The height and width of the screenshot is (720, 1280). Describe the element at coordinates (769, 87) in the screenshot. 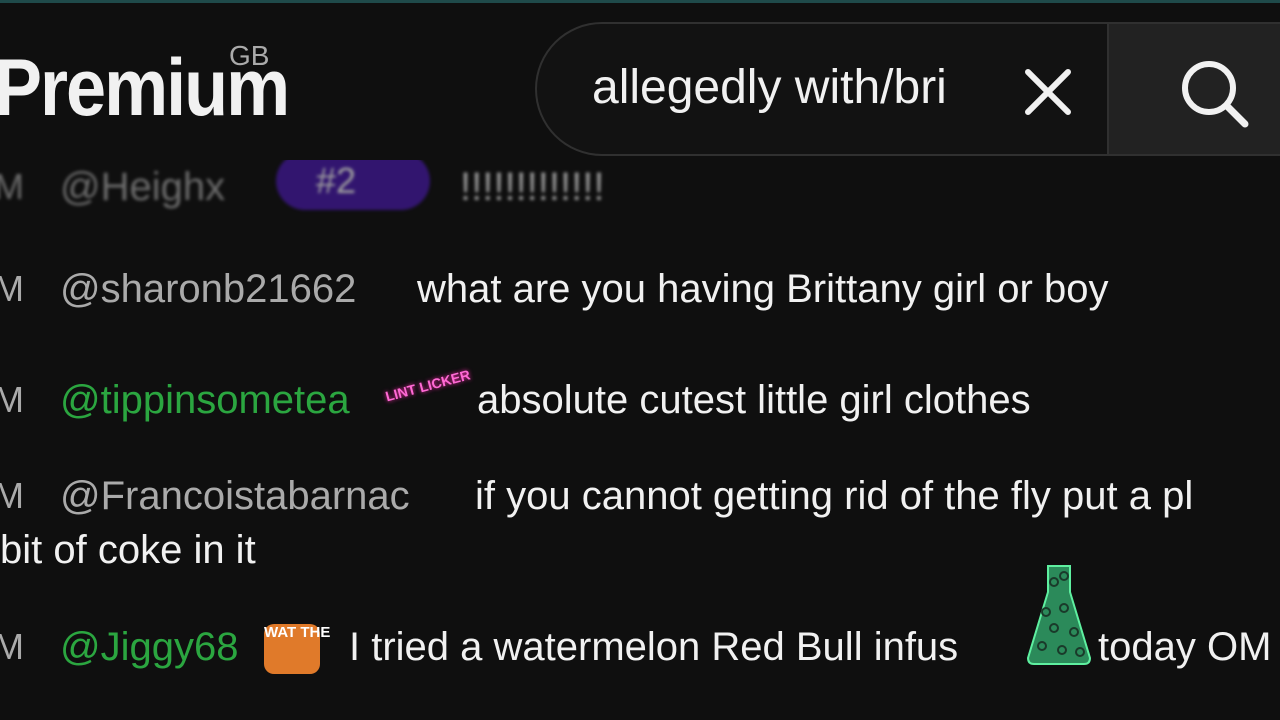

I see `search-query: allegedly with/bri` at that location.